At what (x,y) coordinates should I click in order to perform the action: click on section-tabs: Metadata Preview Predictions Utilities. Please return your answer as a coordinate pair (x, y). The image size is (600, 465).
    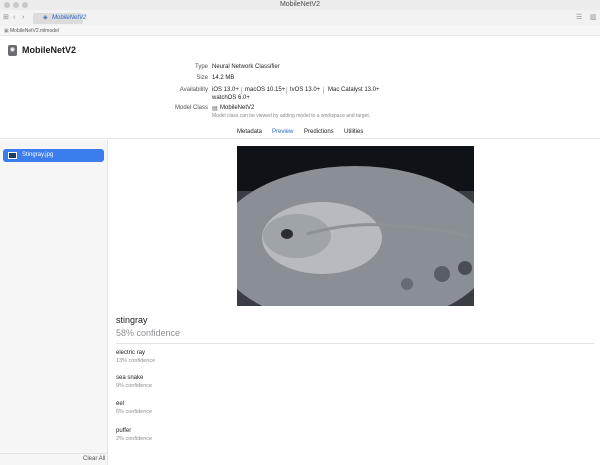
    Looking at the image, I should click on (300, 132).